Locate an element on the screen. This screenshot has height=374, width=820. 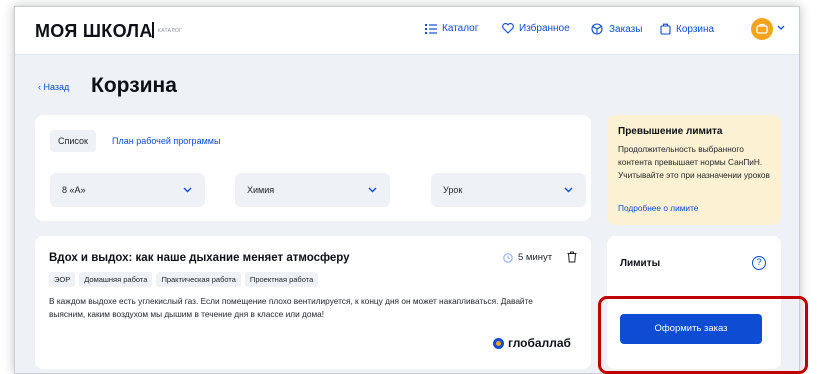
warning-title: Превышение лимита is located at coordinates (670, 131).